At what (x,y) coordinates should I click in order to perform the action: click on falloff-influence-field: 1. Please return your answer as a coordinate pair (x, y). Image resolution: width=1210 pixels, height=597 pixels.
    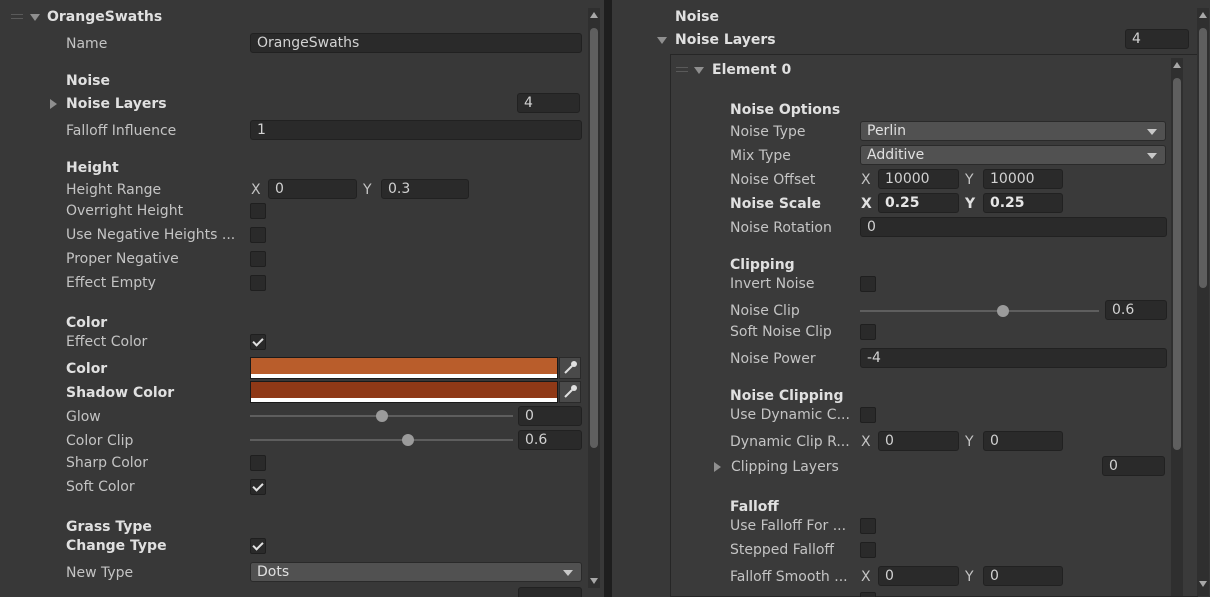
    Looking at the image, I should click on (416, 130).